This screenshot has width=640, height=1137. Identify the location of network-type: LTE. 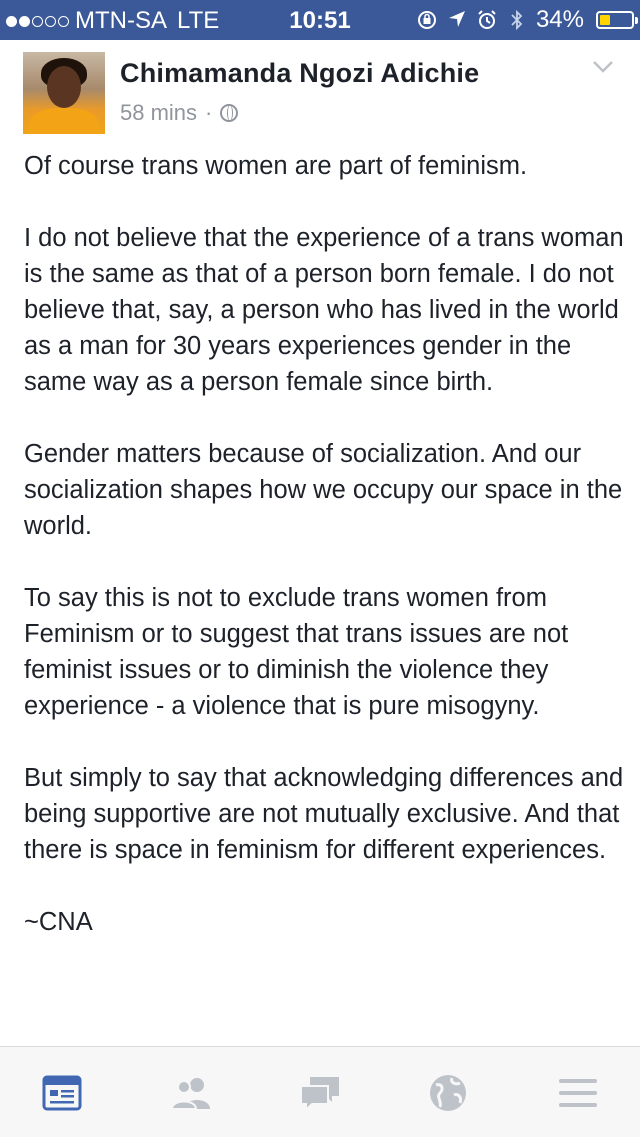
(198, 20).